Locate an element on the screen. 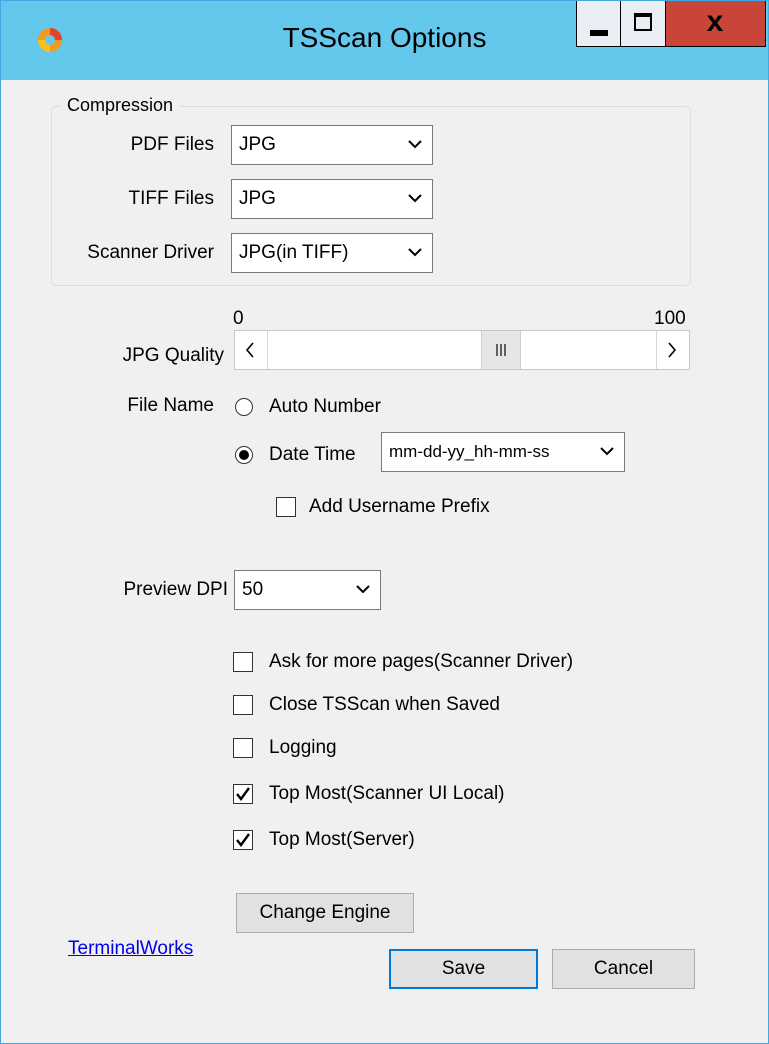 The width and height of the screenshot is (769, 1044). file-name-label: File Name is located at coordinates (170, 405).